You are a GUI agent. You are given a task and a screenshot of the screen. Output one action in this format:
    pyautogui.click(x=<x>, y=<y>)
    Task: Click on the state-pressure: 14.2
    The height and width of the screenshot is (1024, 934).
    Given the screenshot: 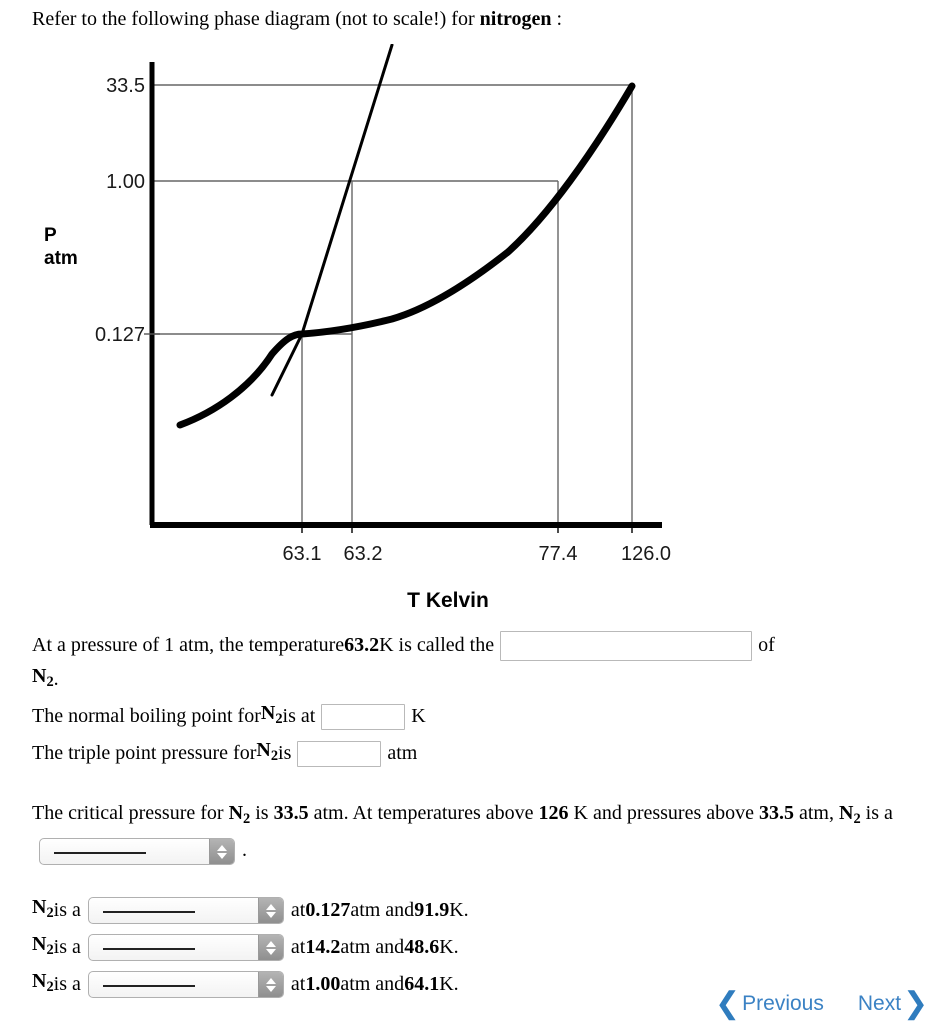 What is the action you would take?
    pyautogui.click(x=323, y=947)
    